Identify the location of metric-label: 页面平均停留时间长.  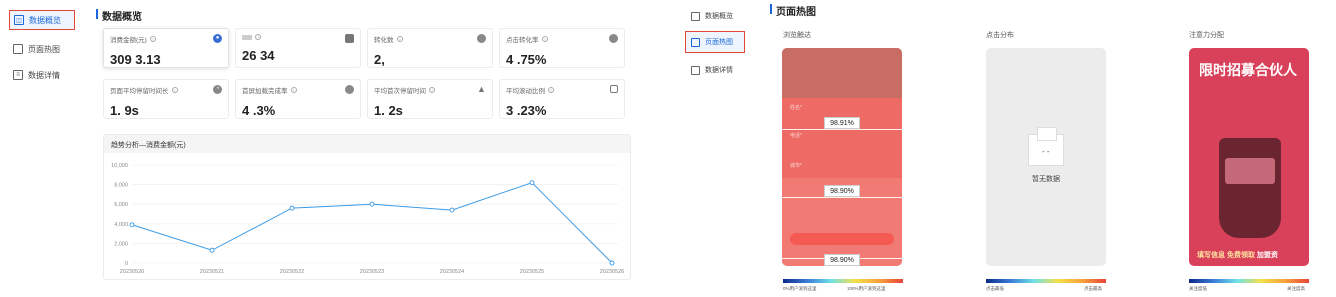
(139, 91).